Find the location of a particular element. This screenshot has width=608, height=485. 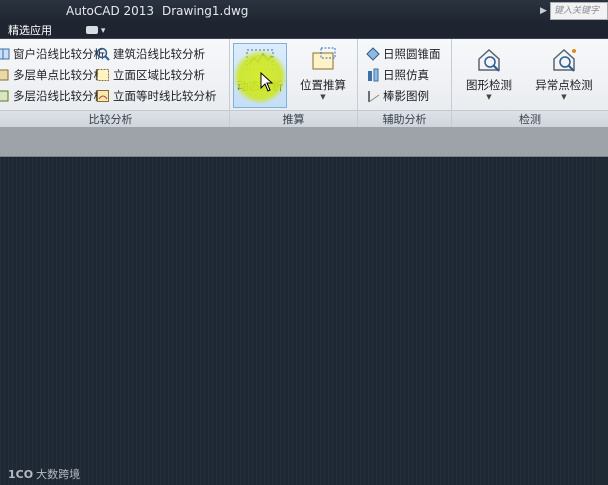

watermark: 1CO 大数跨境 is located at coordinates (44, 474).